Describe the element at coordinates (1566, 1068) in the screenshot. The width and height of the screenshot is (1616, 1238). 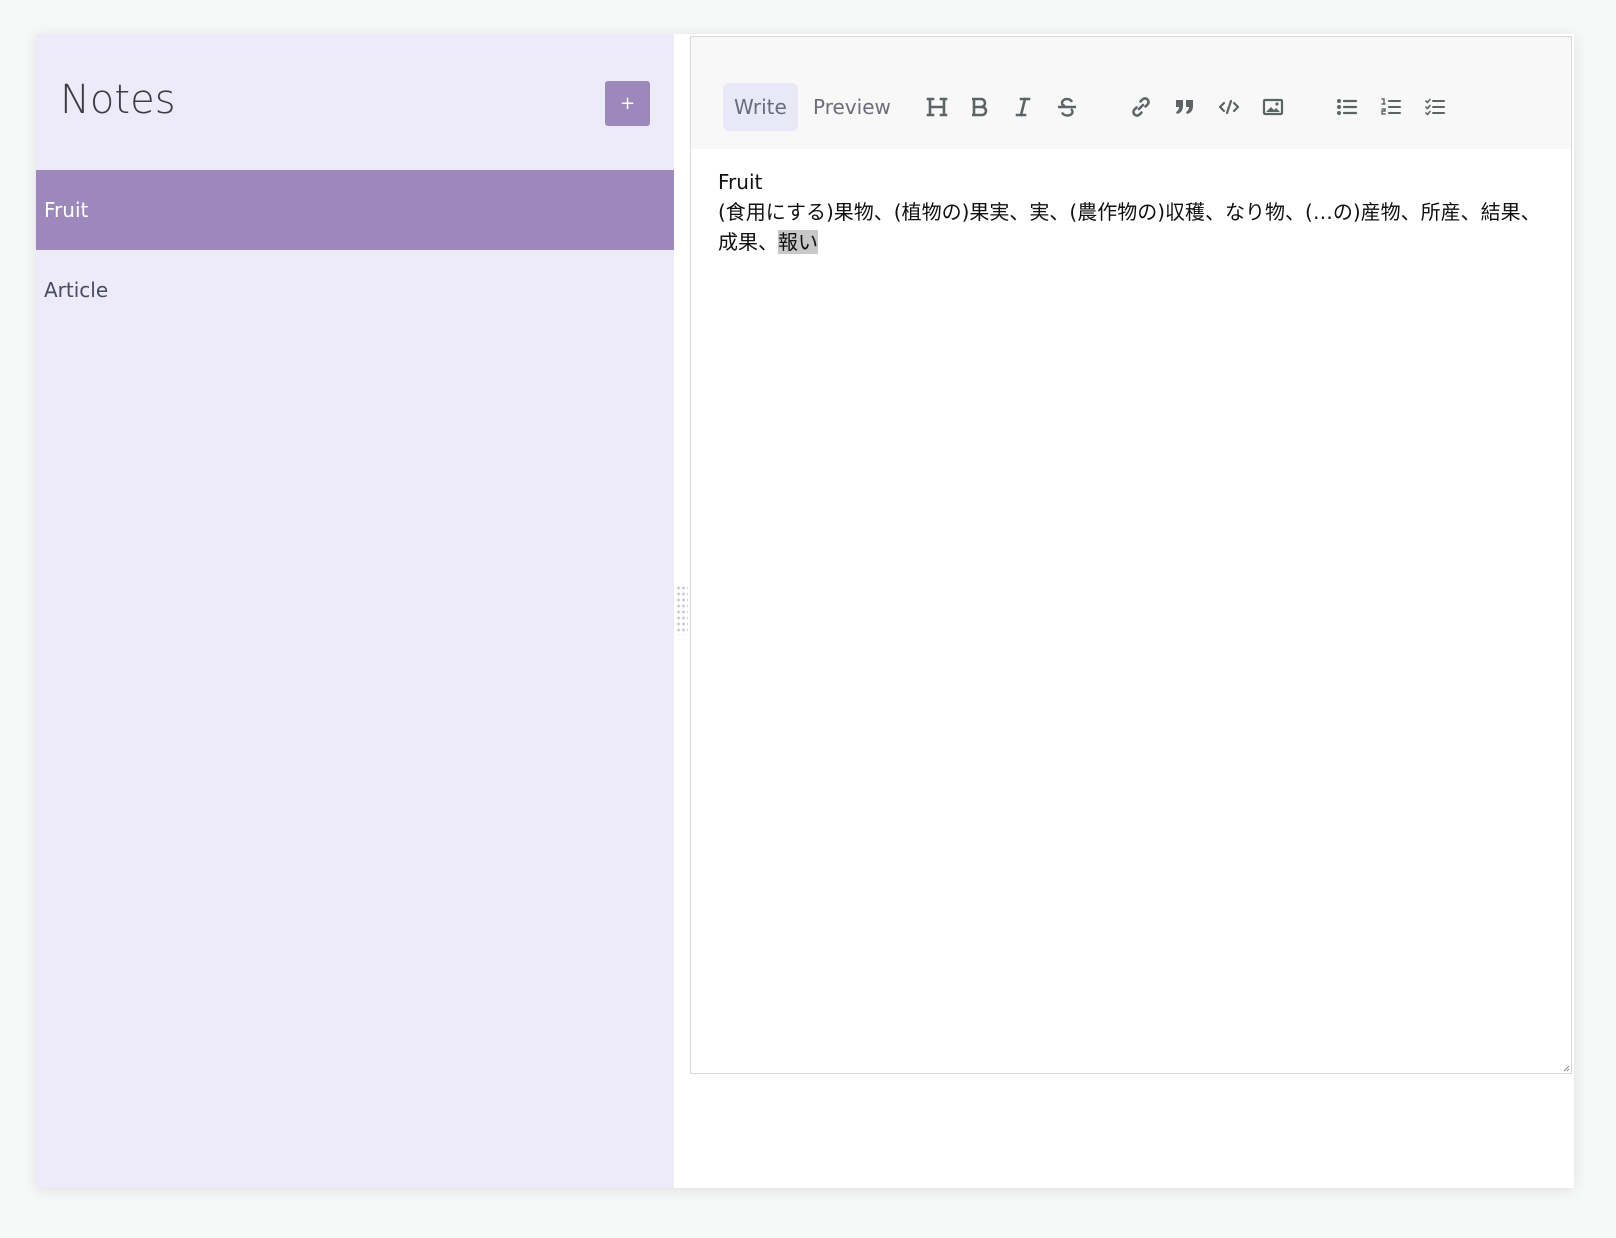
I see `resize-grip-icon` at that location.